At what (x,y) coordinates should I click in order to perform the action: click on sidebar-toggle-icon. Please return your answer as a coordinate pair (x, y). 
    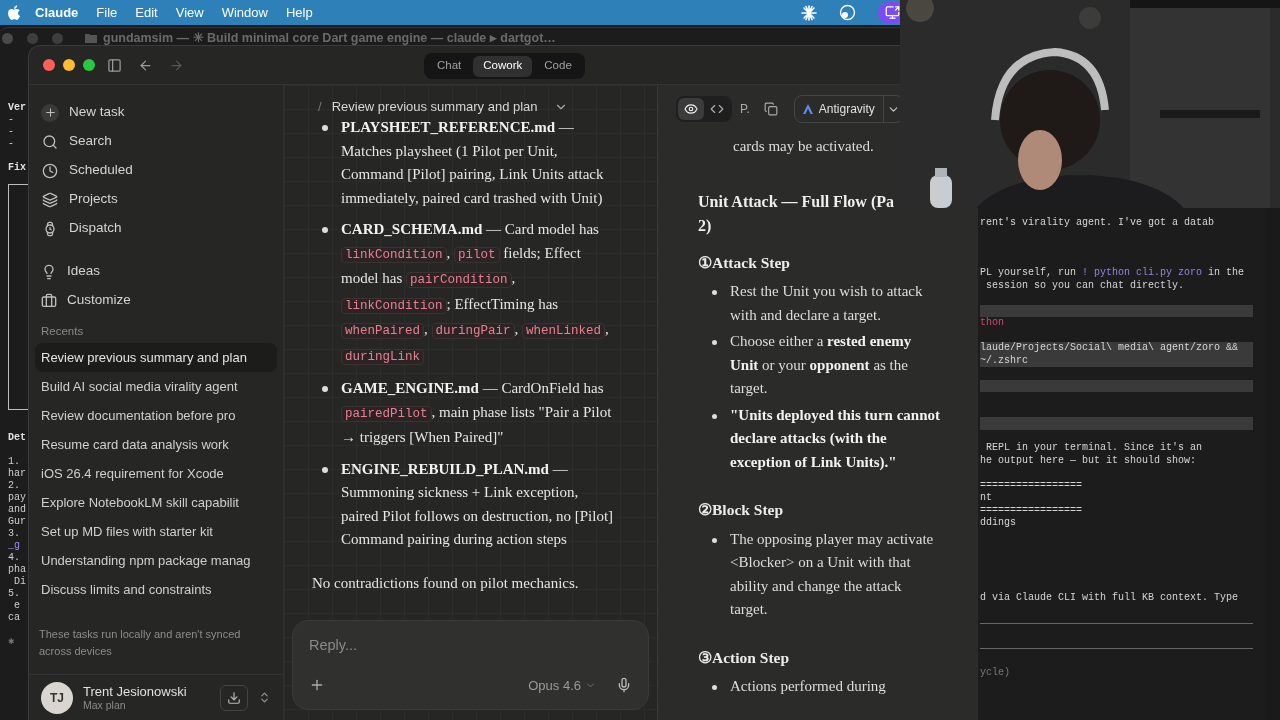
    Looking at the image, I should click on (114, 65).